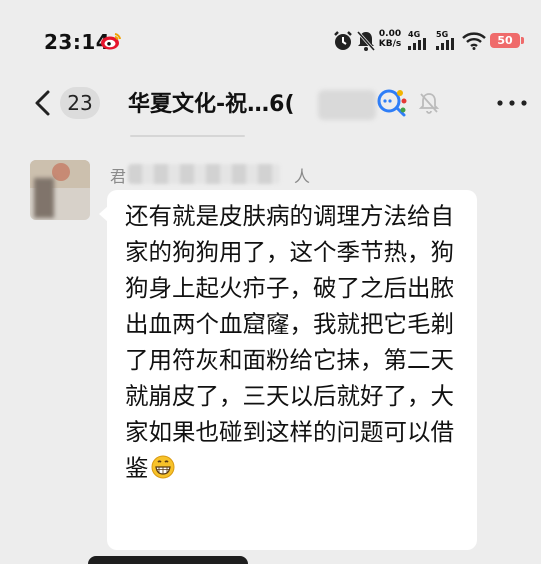 Image resolution: width=541 pixels, height=564 pixels. Describe the element at coordinates (343, 40) in the screenshot. I see `alarm-icon` at that location.